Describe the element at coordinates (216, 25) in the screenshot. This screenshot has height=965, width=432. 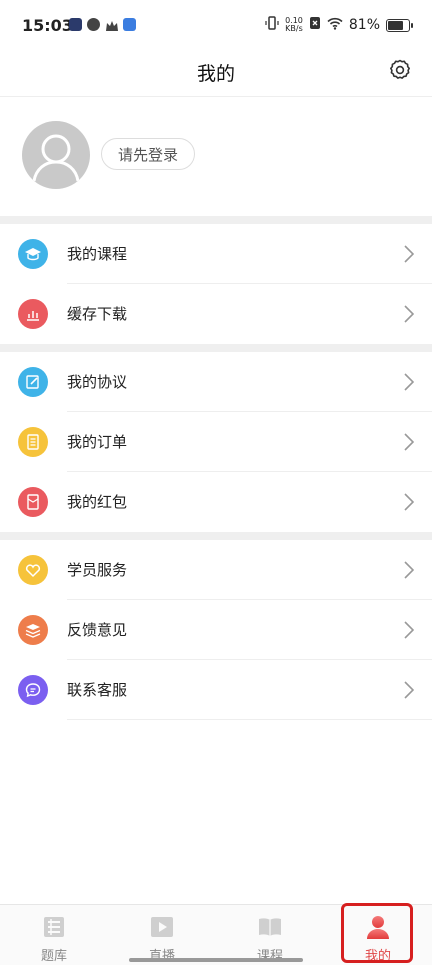
I see `status-bar: 15:03 0.10 KB/s 81%` at that location.